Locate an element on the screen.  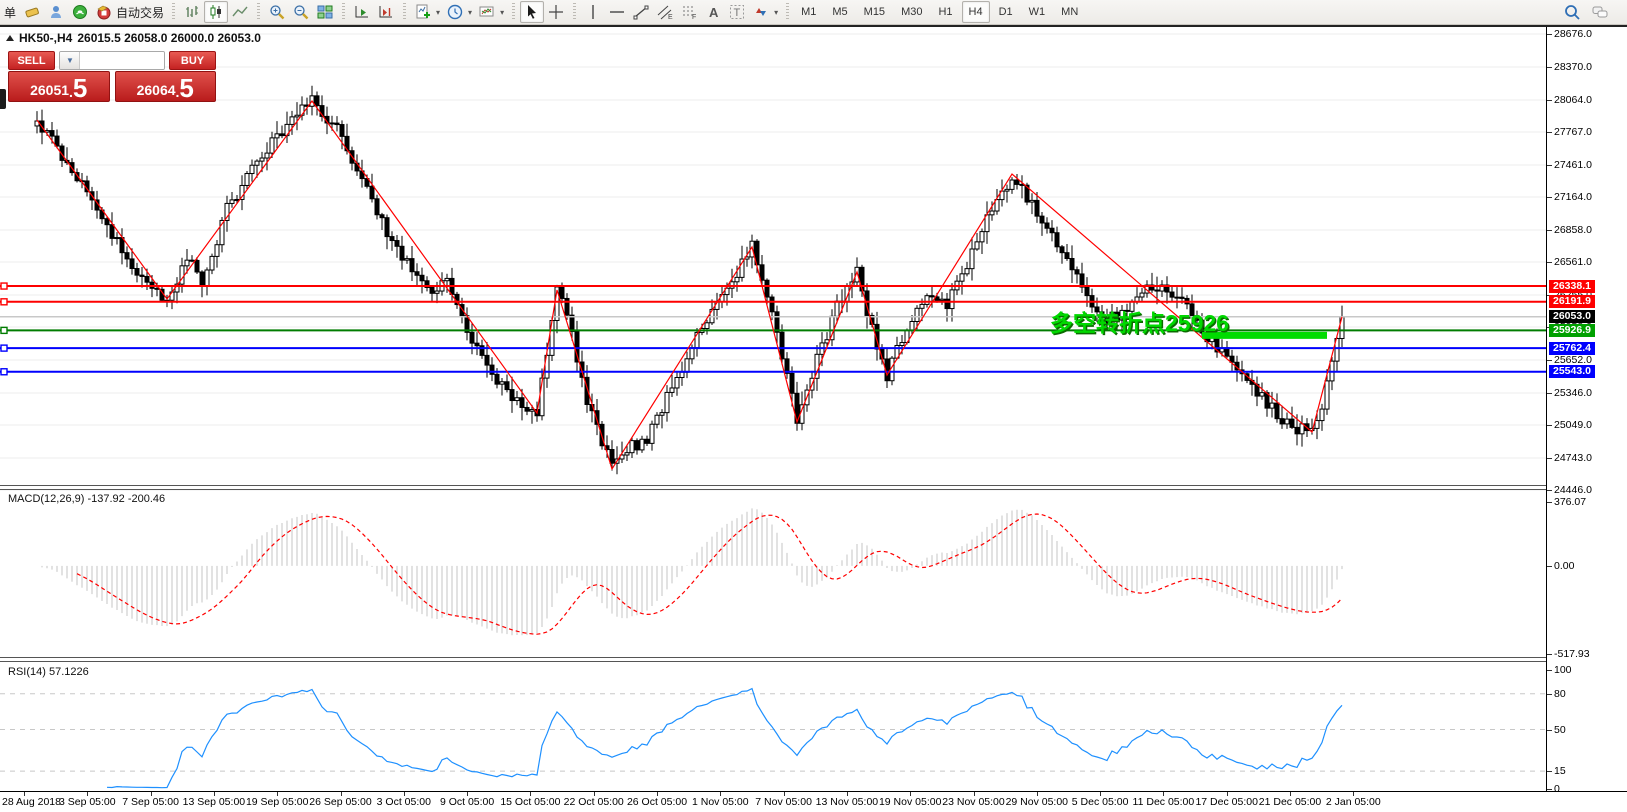
indicators-button: ▾ is located at coordinates (427, 12).